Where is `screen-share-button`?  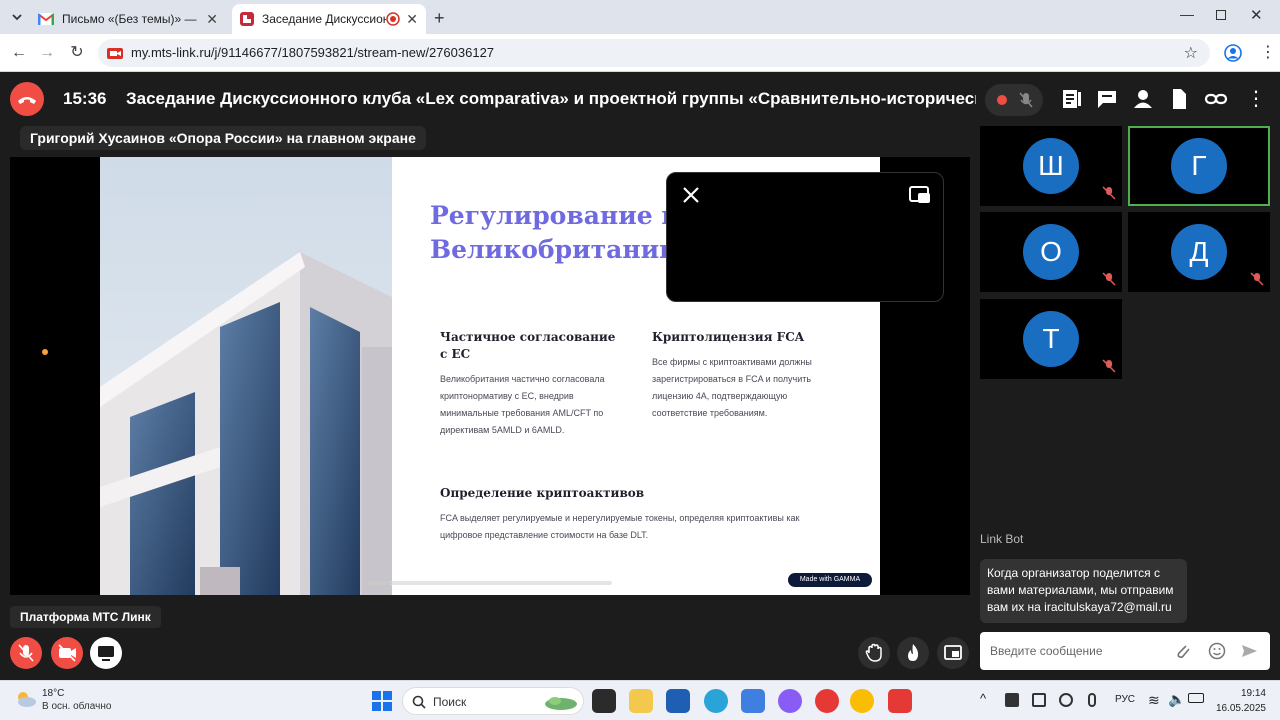 screen-share-button is located at coordinates (106, 653).